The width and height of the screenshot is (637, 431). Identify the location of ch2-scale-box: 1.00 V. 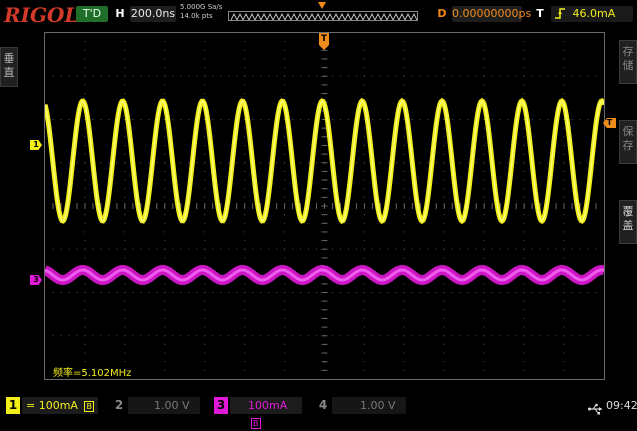
(164, 405).